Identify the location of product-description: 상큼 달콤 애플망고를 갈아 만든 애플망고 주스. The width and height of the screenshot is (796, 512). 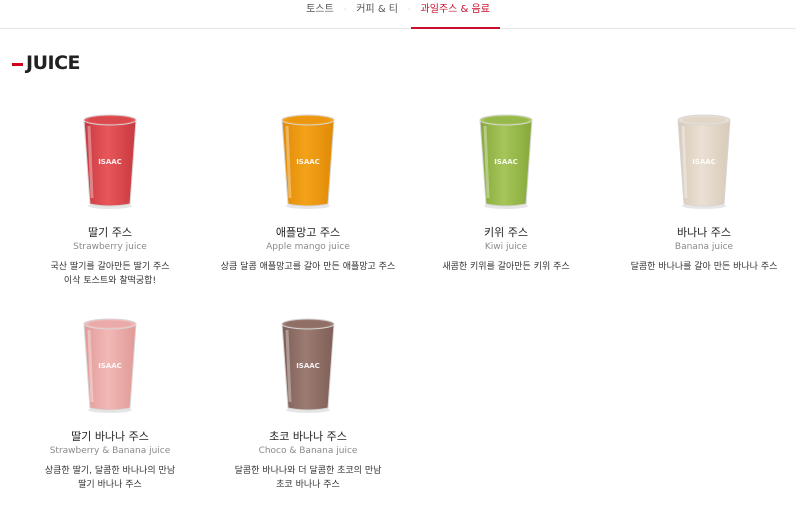
(308, 267).